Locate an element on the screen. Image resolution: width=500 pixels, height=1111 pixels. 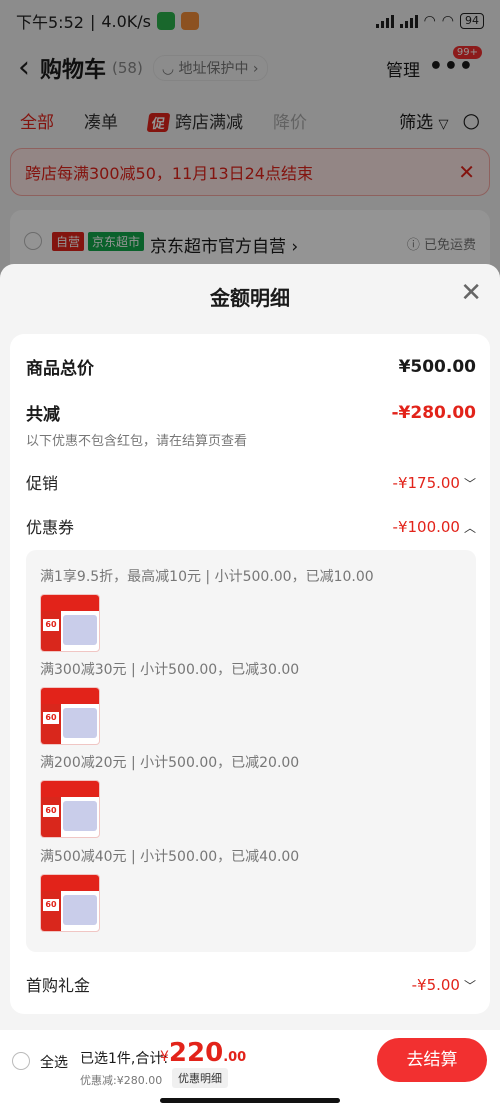
chevron-up-icon: ︿ is located at coordinates (469, 527).